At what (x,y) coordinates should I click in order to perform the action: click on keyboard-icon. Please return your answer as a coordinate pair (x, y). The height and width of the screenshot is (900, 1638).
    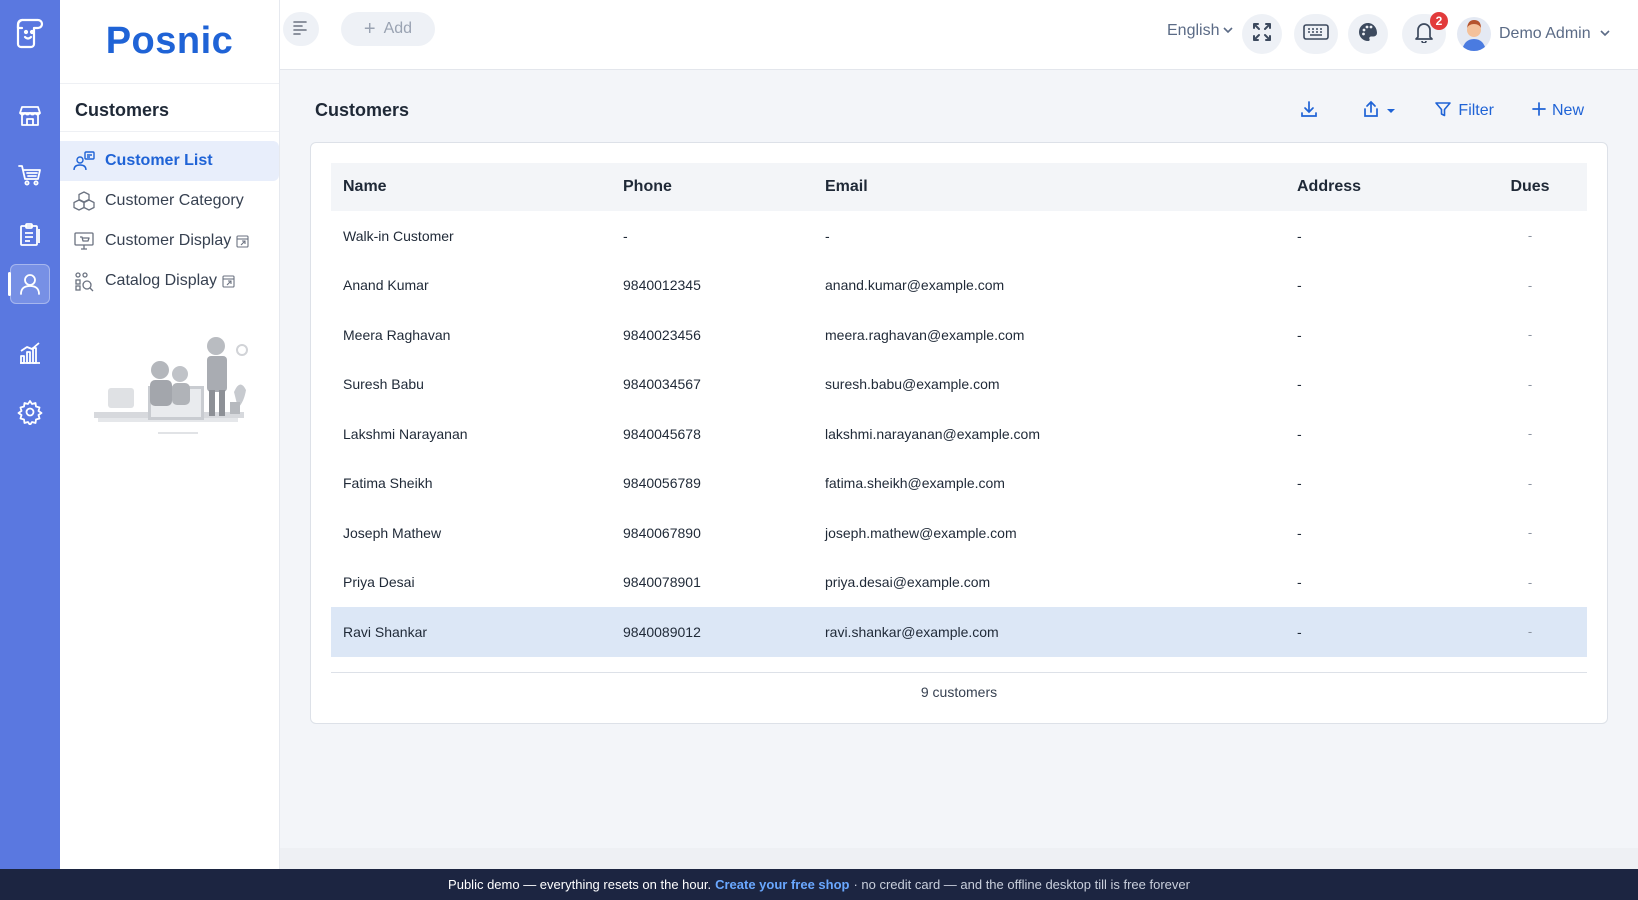
    Looking at the image, I should click on (1316, 34).